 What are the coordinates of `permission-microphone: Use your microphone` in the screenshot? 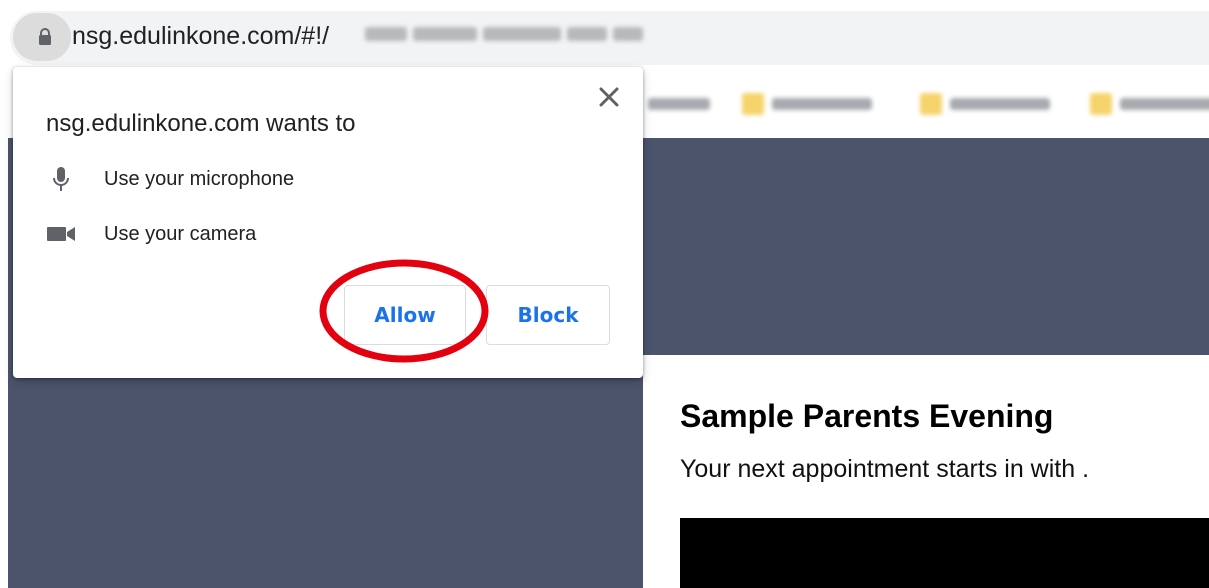 It's located at (170, 179).